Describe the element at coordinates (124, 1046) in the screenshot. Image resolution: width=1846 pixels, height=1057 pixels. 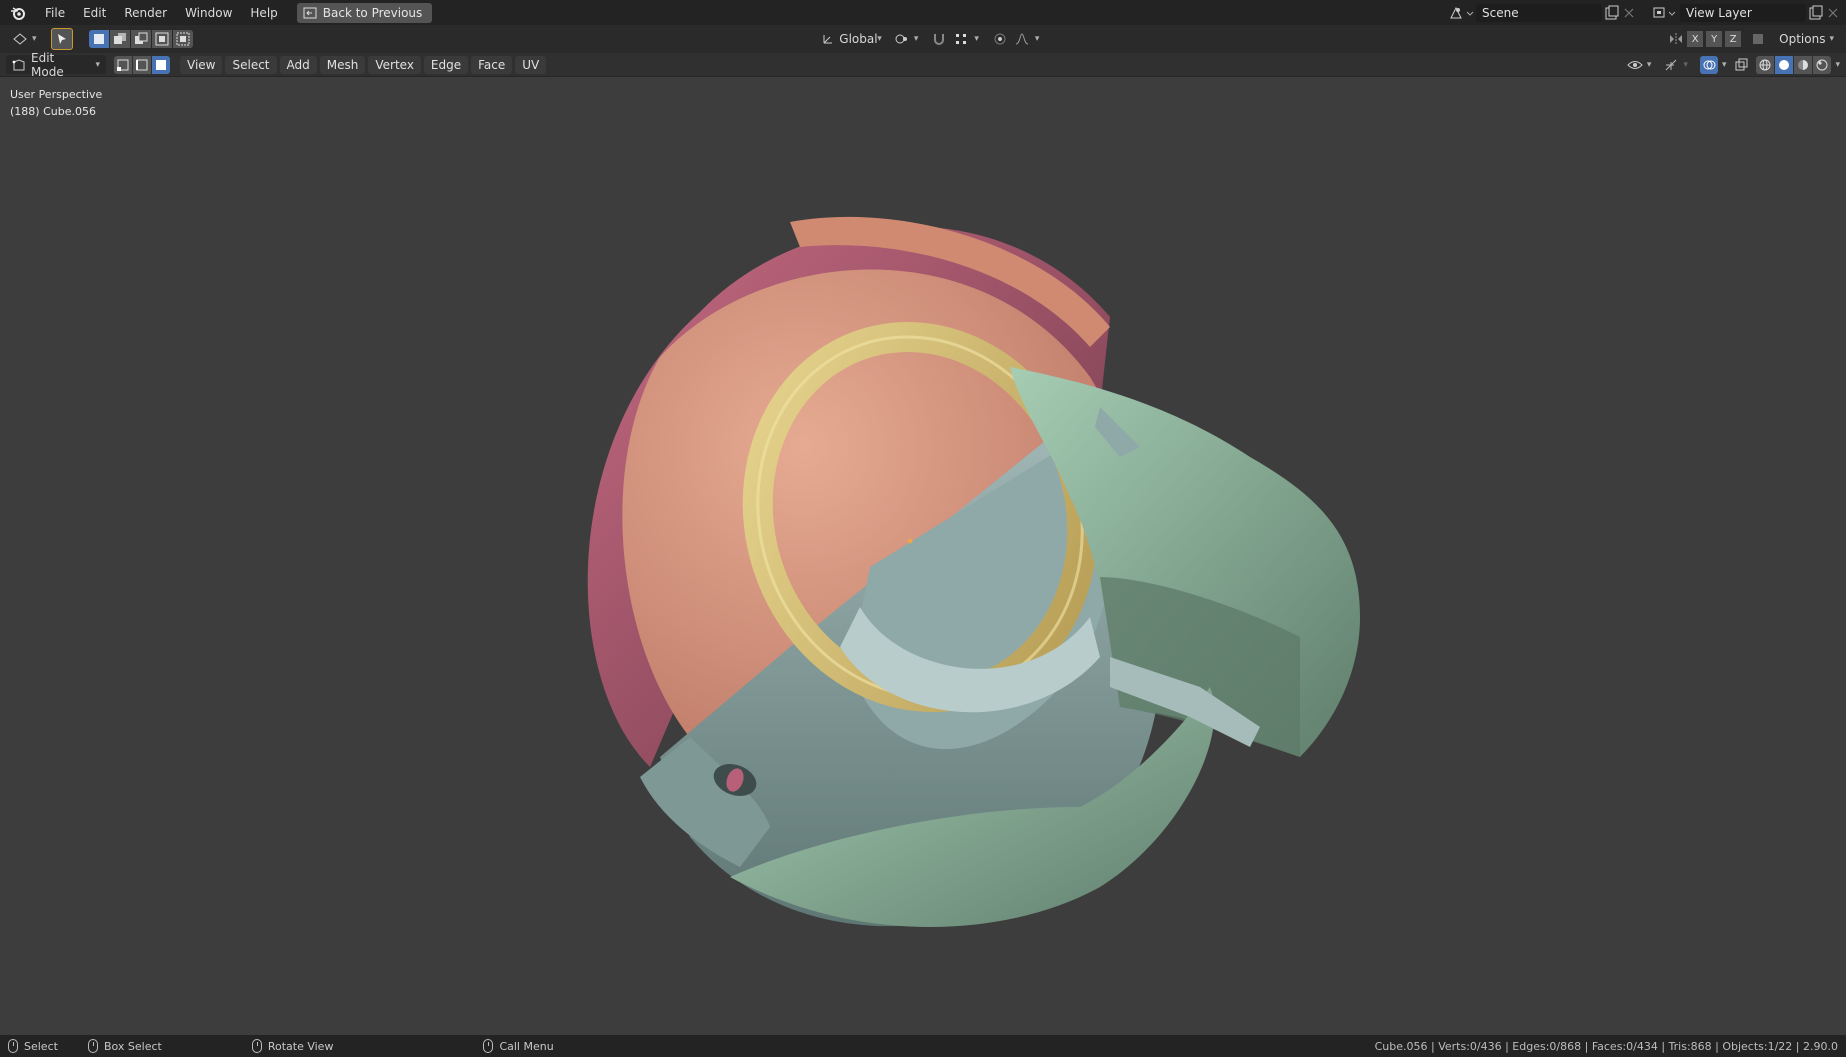
I see `status-box-select: Box Select` at that location.